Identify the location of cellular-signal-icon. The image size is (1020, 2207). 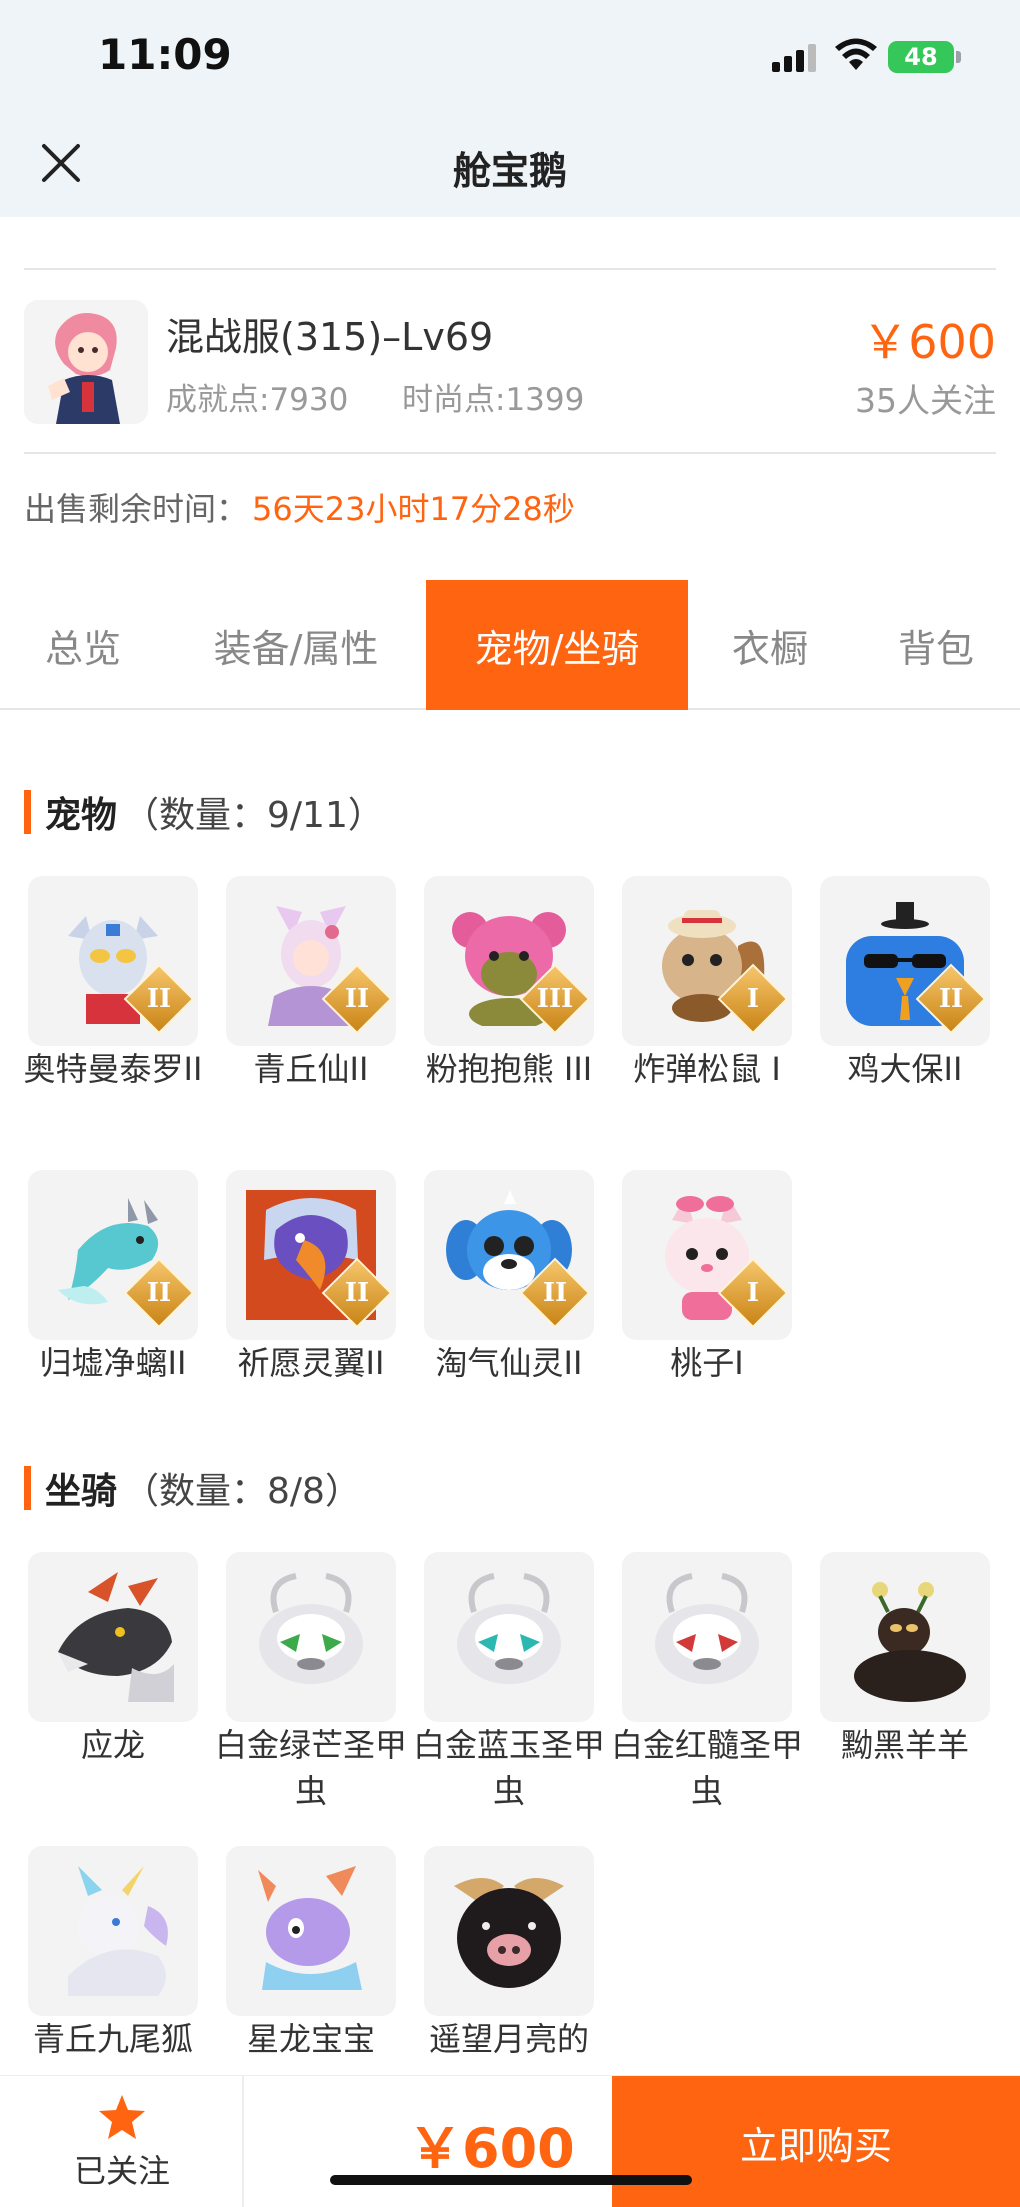
(794, 58).